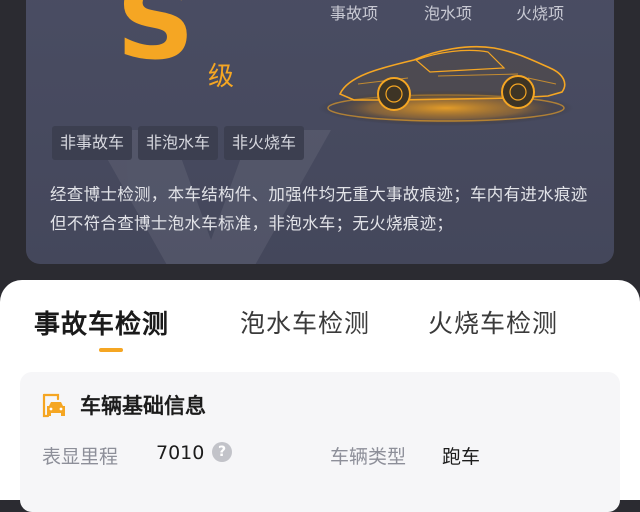 The height and width of the screenshot is (512, 640). I want to click on sports-car-illustration-icon, so click(446, 85).